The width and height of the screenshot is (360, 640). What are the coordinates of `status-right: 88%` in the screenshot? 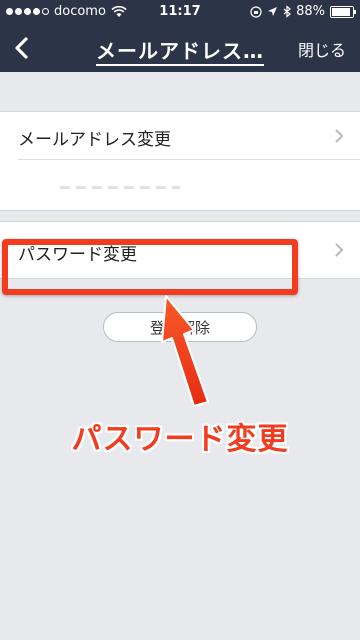 It's located at (303, 11).